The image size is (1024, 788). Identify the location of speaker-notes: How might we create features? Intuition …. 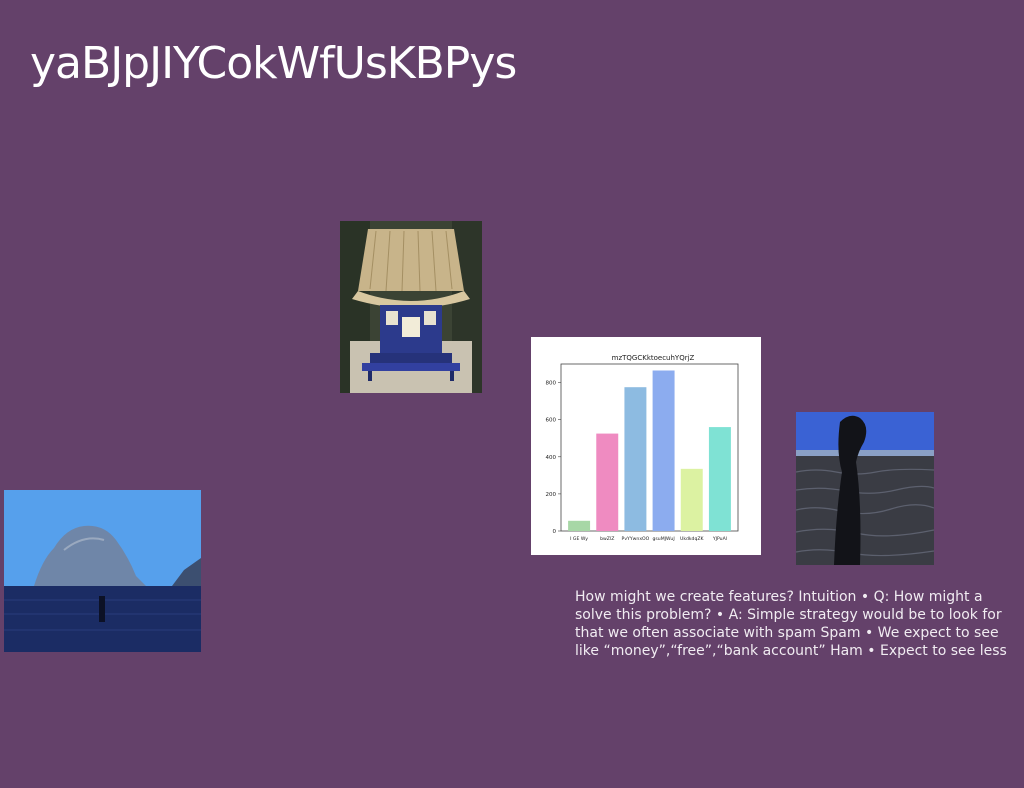
(791, 624).